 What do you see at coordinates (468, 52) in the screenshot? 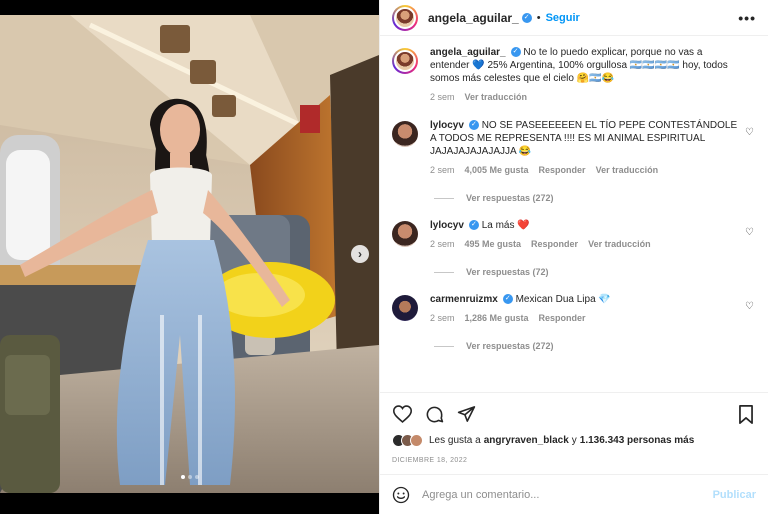
I see `caption-username: angela_aguilar_` at bounding box center [468, 52].